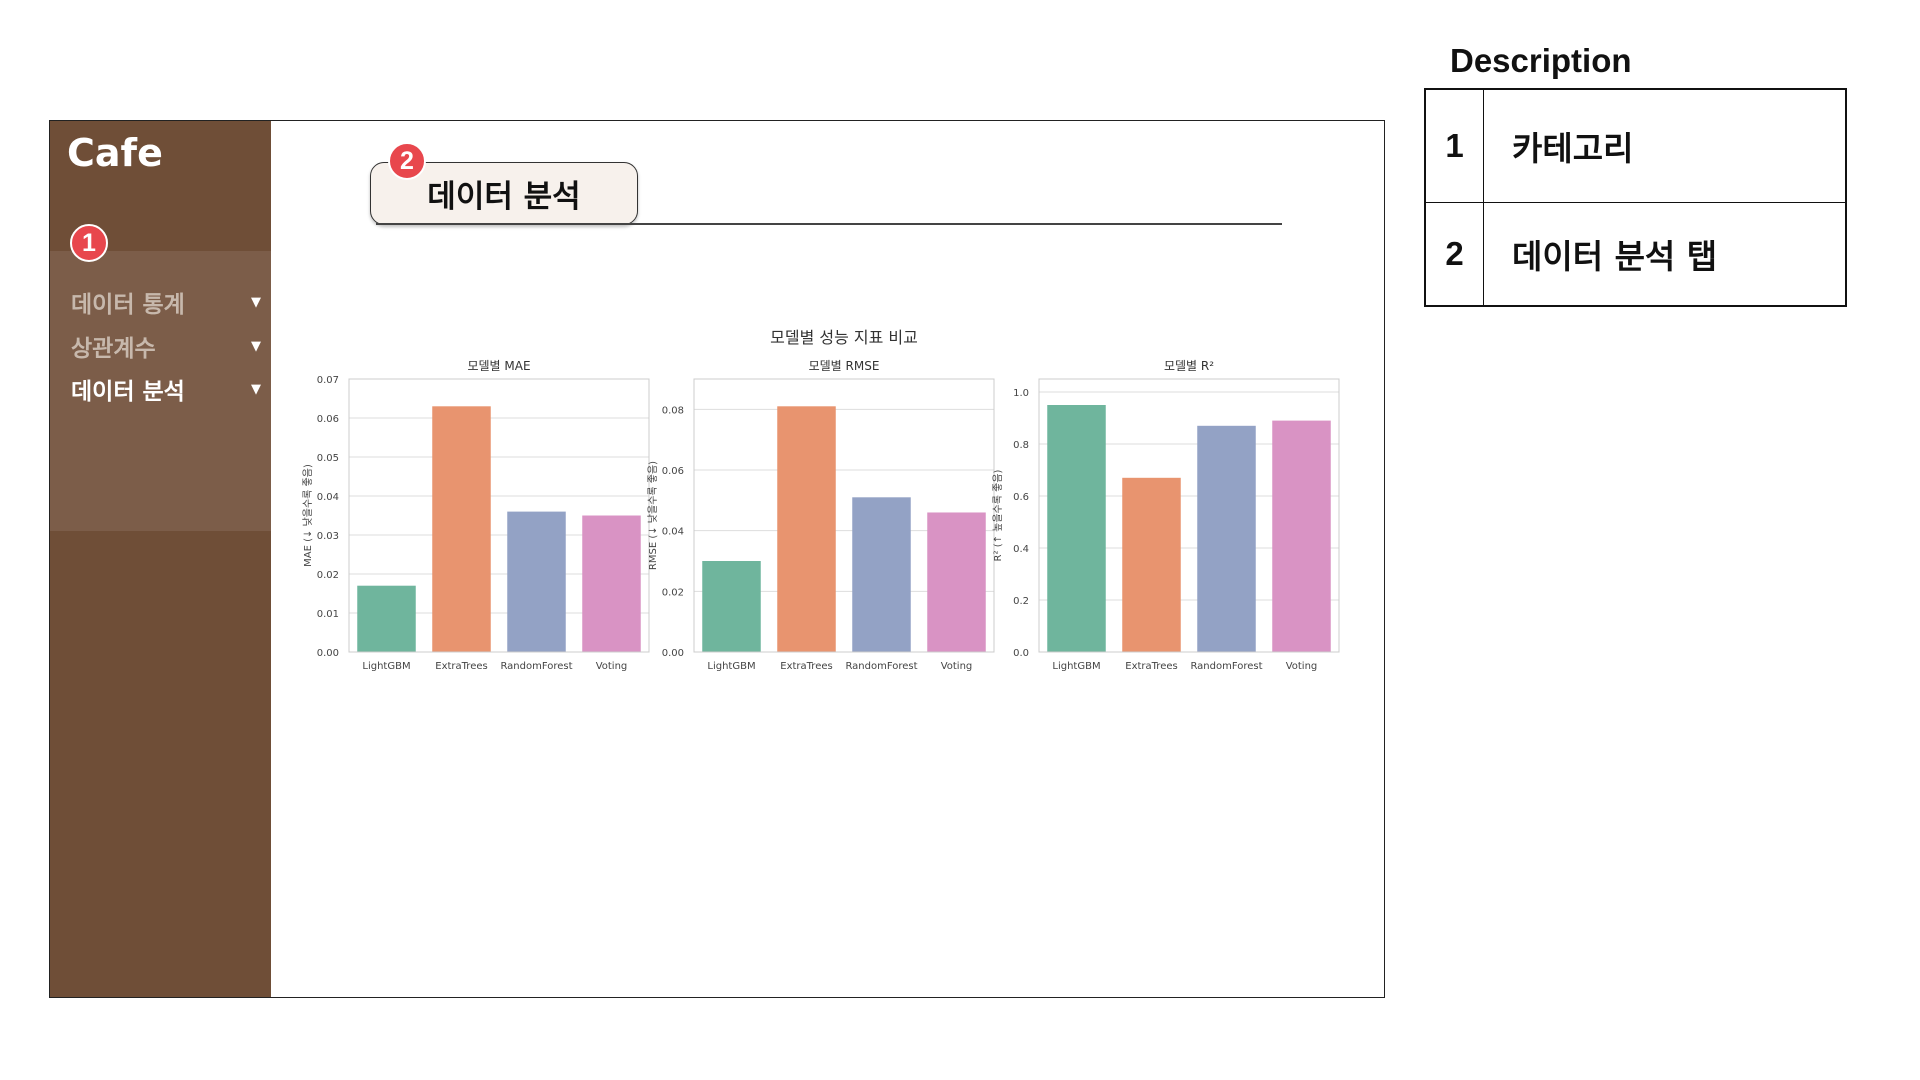 The height and width of the screenshot is (1080, 1920). I want to click on y-tick-label: 0.2, so click(1021, 601).